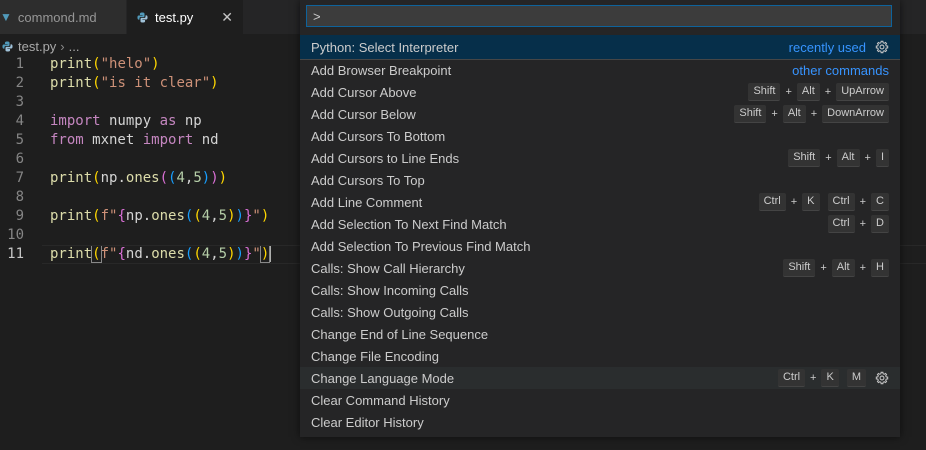 The width and height of the screenshot is (926, 450). What do you see at coordinates (134, 83) in the screenshot?
I see `code-text: print("is it clear")` at bounding box center [134, 83].